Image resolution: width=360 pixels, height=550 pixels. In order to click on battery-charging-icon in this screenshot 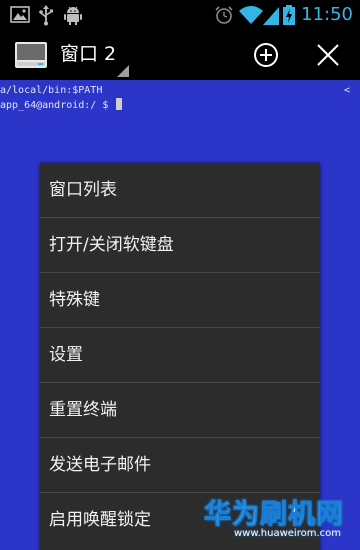, I will do `click(289, 15)`.